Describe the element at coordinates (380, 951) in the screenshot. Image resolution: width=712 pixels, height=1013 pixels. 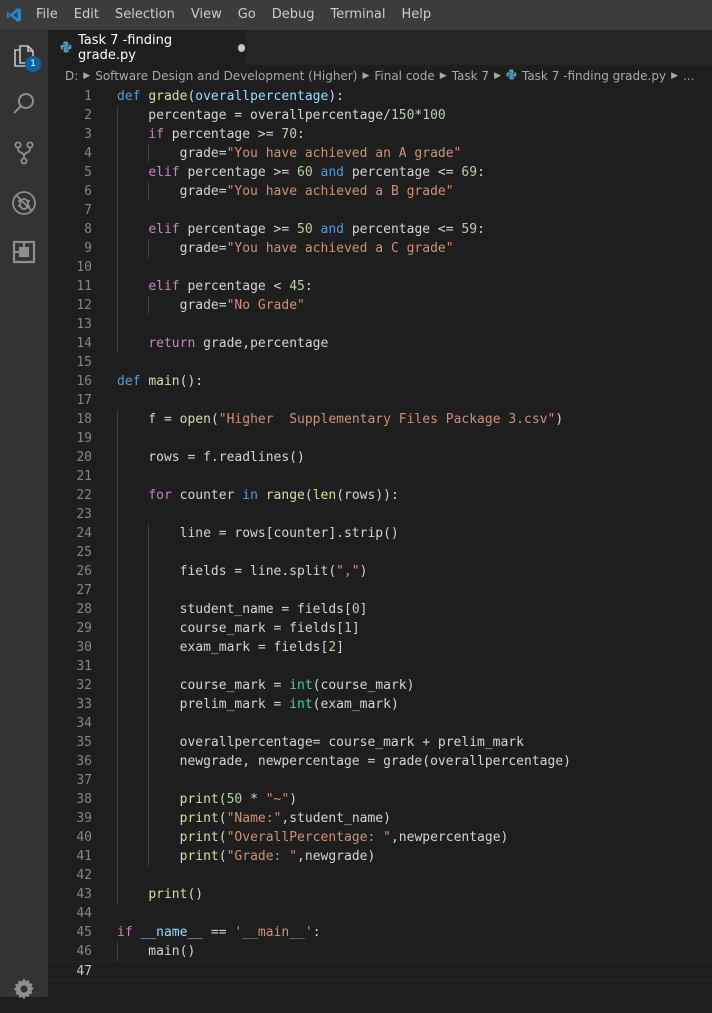
I see `code-line: 46 main()` at that location.